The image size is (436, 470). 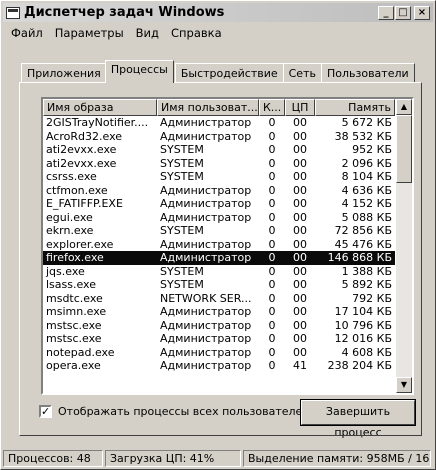 What do you see at coordinates (302, 73) in the screenshot?
I see `tab-network: Сеть` at bounding box center [302, 73].